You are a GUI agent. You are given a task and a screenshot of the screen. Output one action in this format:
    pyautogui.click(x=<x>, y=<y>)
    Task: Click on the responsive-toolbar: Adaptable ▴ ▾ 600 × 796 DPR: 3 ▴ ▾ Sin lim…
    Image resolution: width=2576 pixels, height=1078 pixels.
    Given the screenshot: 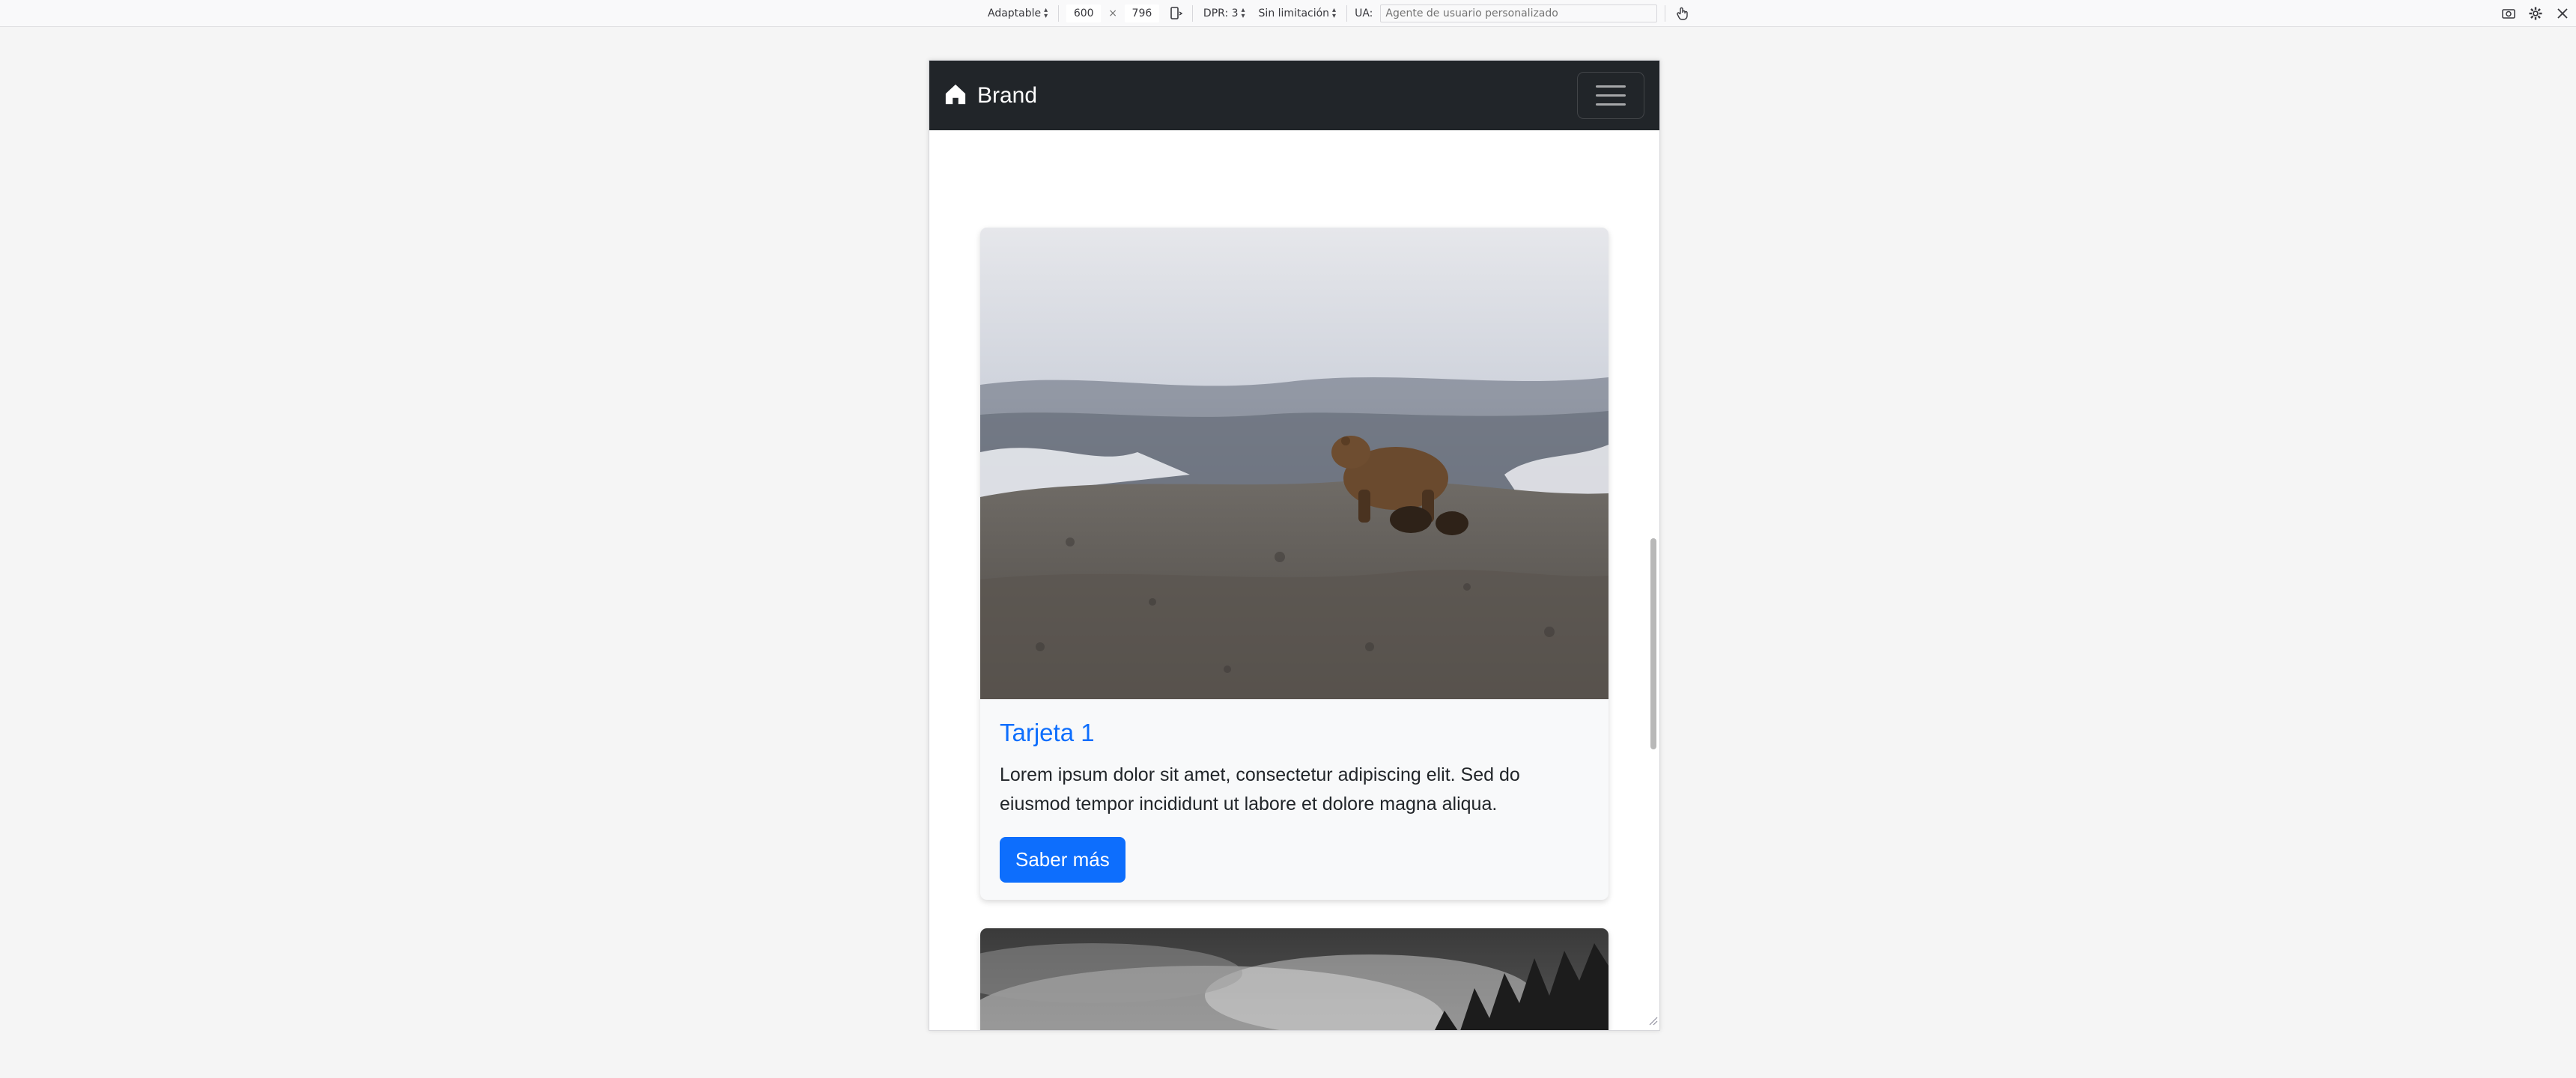 What is the action you would take?
    pyautogui.click(x=1288, y=13)
    